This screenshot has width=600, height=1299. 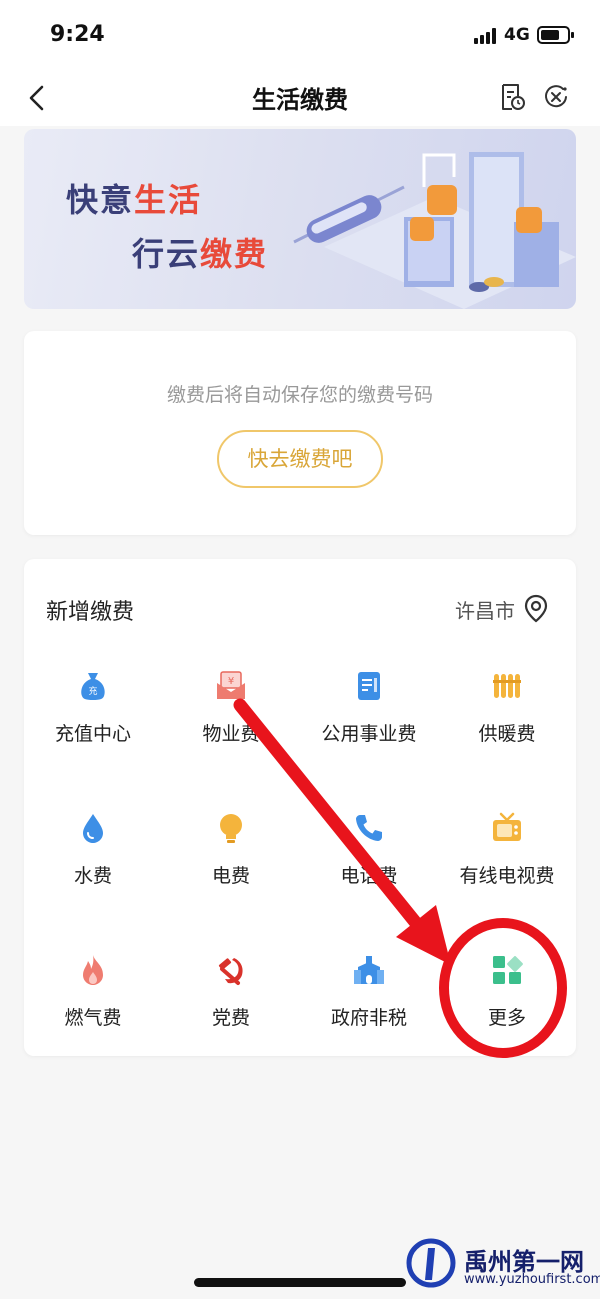 I want to click on category-label: 政府非税, so click(x=368, y=1018).